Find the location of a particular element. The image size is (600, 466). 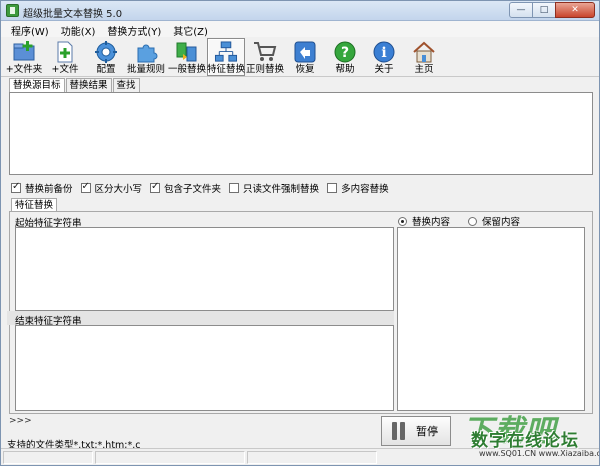

home-button: 主页 is located at coordinates (424, 57).